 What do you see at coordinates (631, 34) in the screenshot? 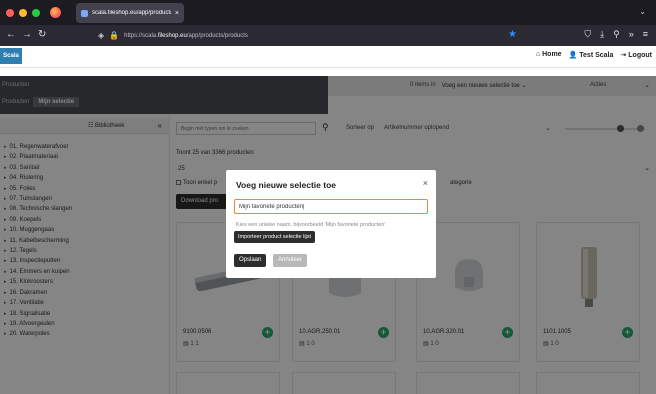
I see `overflow-icon: »` at bounding box center [631, 34].